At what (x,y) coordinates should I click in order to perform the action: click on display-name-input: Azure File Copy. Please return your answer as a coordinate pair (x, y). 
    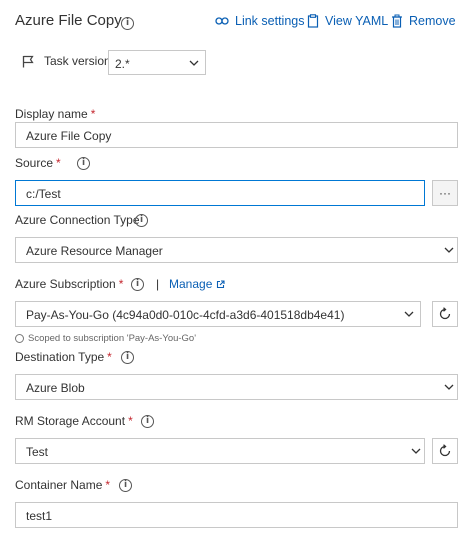
    Looking at the image, I should click on (236, 135).